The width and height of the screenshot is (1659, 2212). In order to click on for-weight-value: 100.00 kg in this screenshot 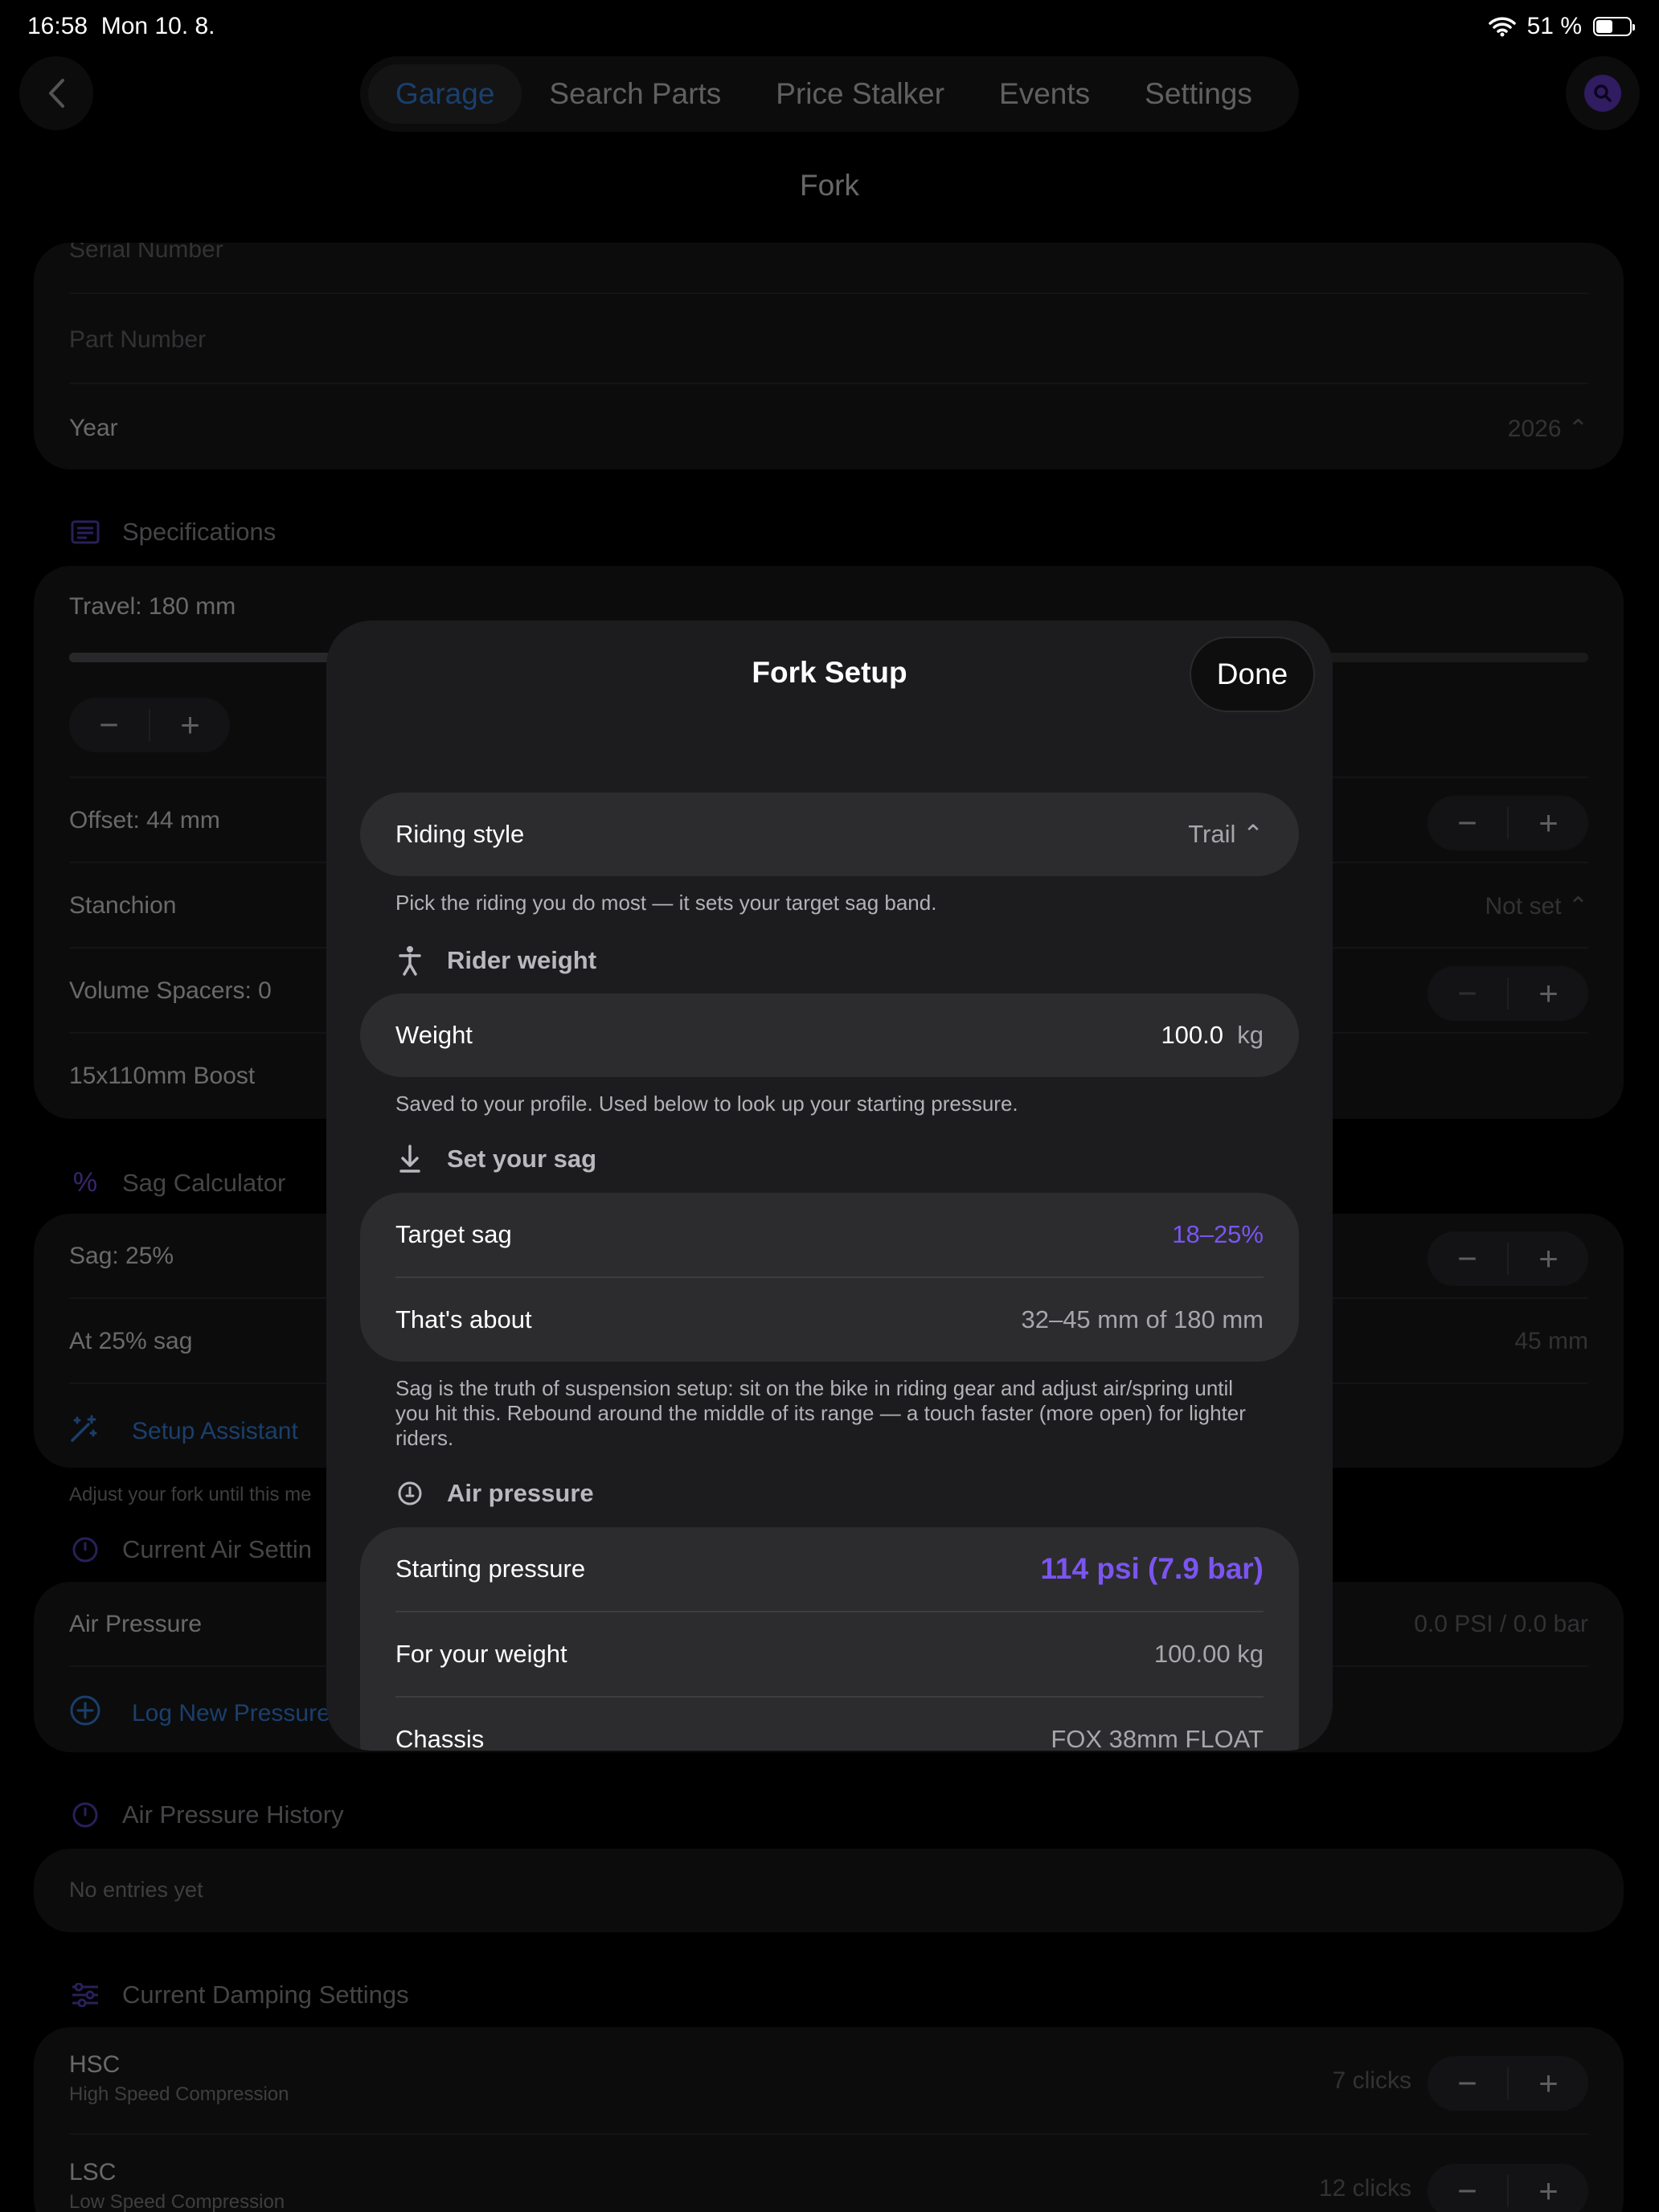, I will do `click(1208, 1654)`.